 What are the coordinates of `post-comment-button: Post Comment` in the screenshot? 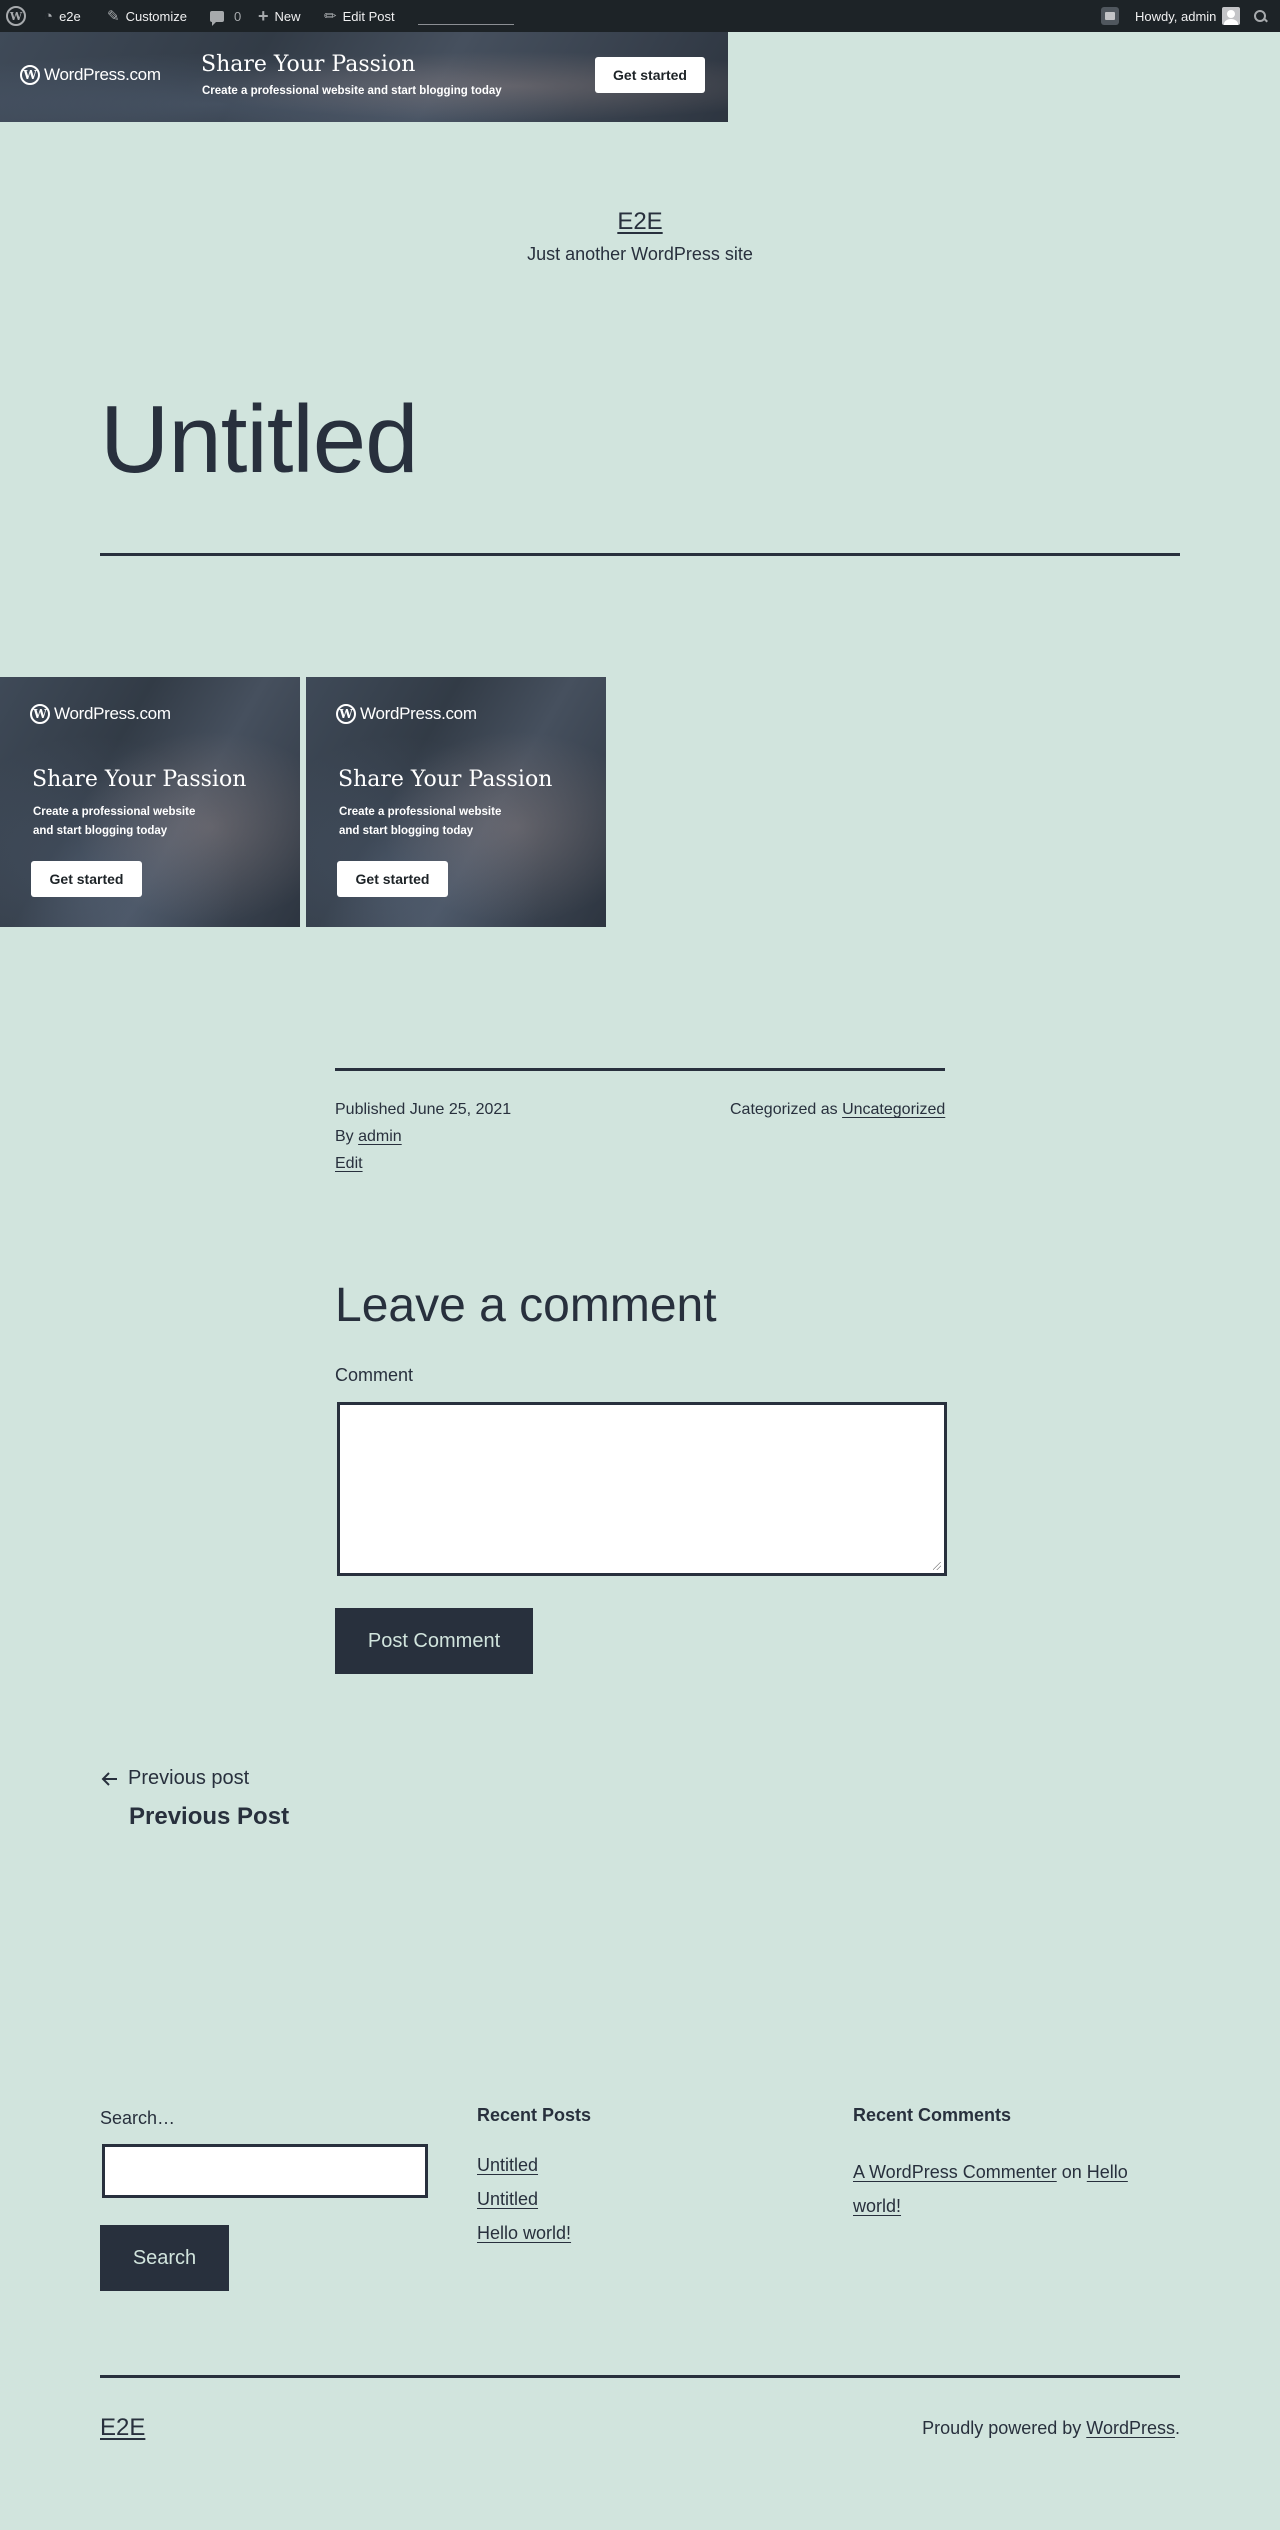 It's located at (434, 1641).